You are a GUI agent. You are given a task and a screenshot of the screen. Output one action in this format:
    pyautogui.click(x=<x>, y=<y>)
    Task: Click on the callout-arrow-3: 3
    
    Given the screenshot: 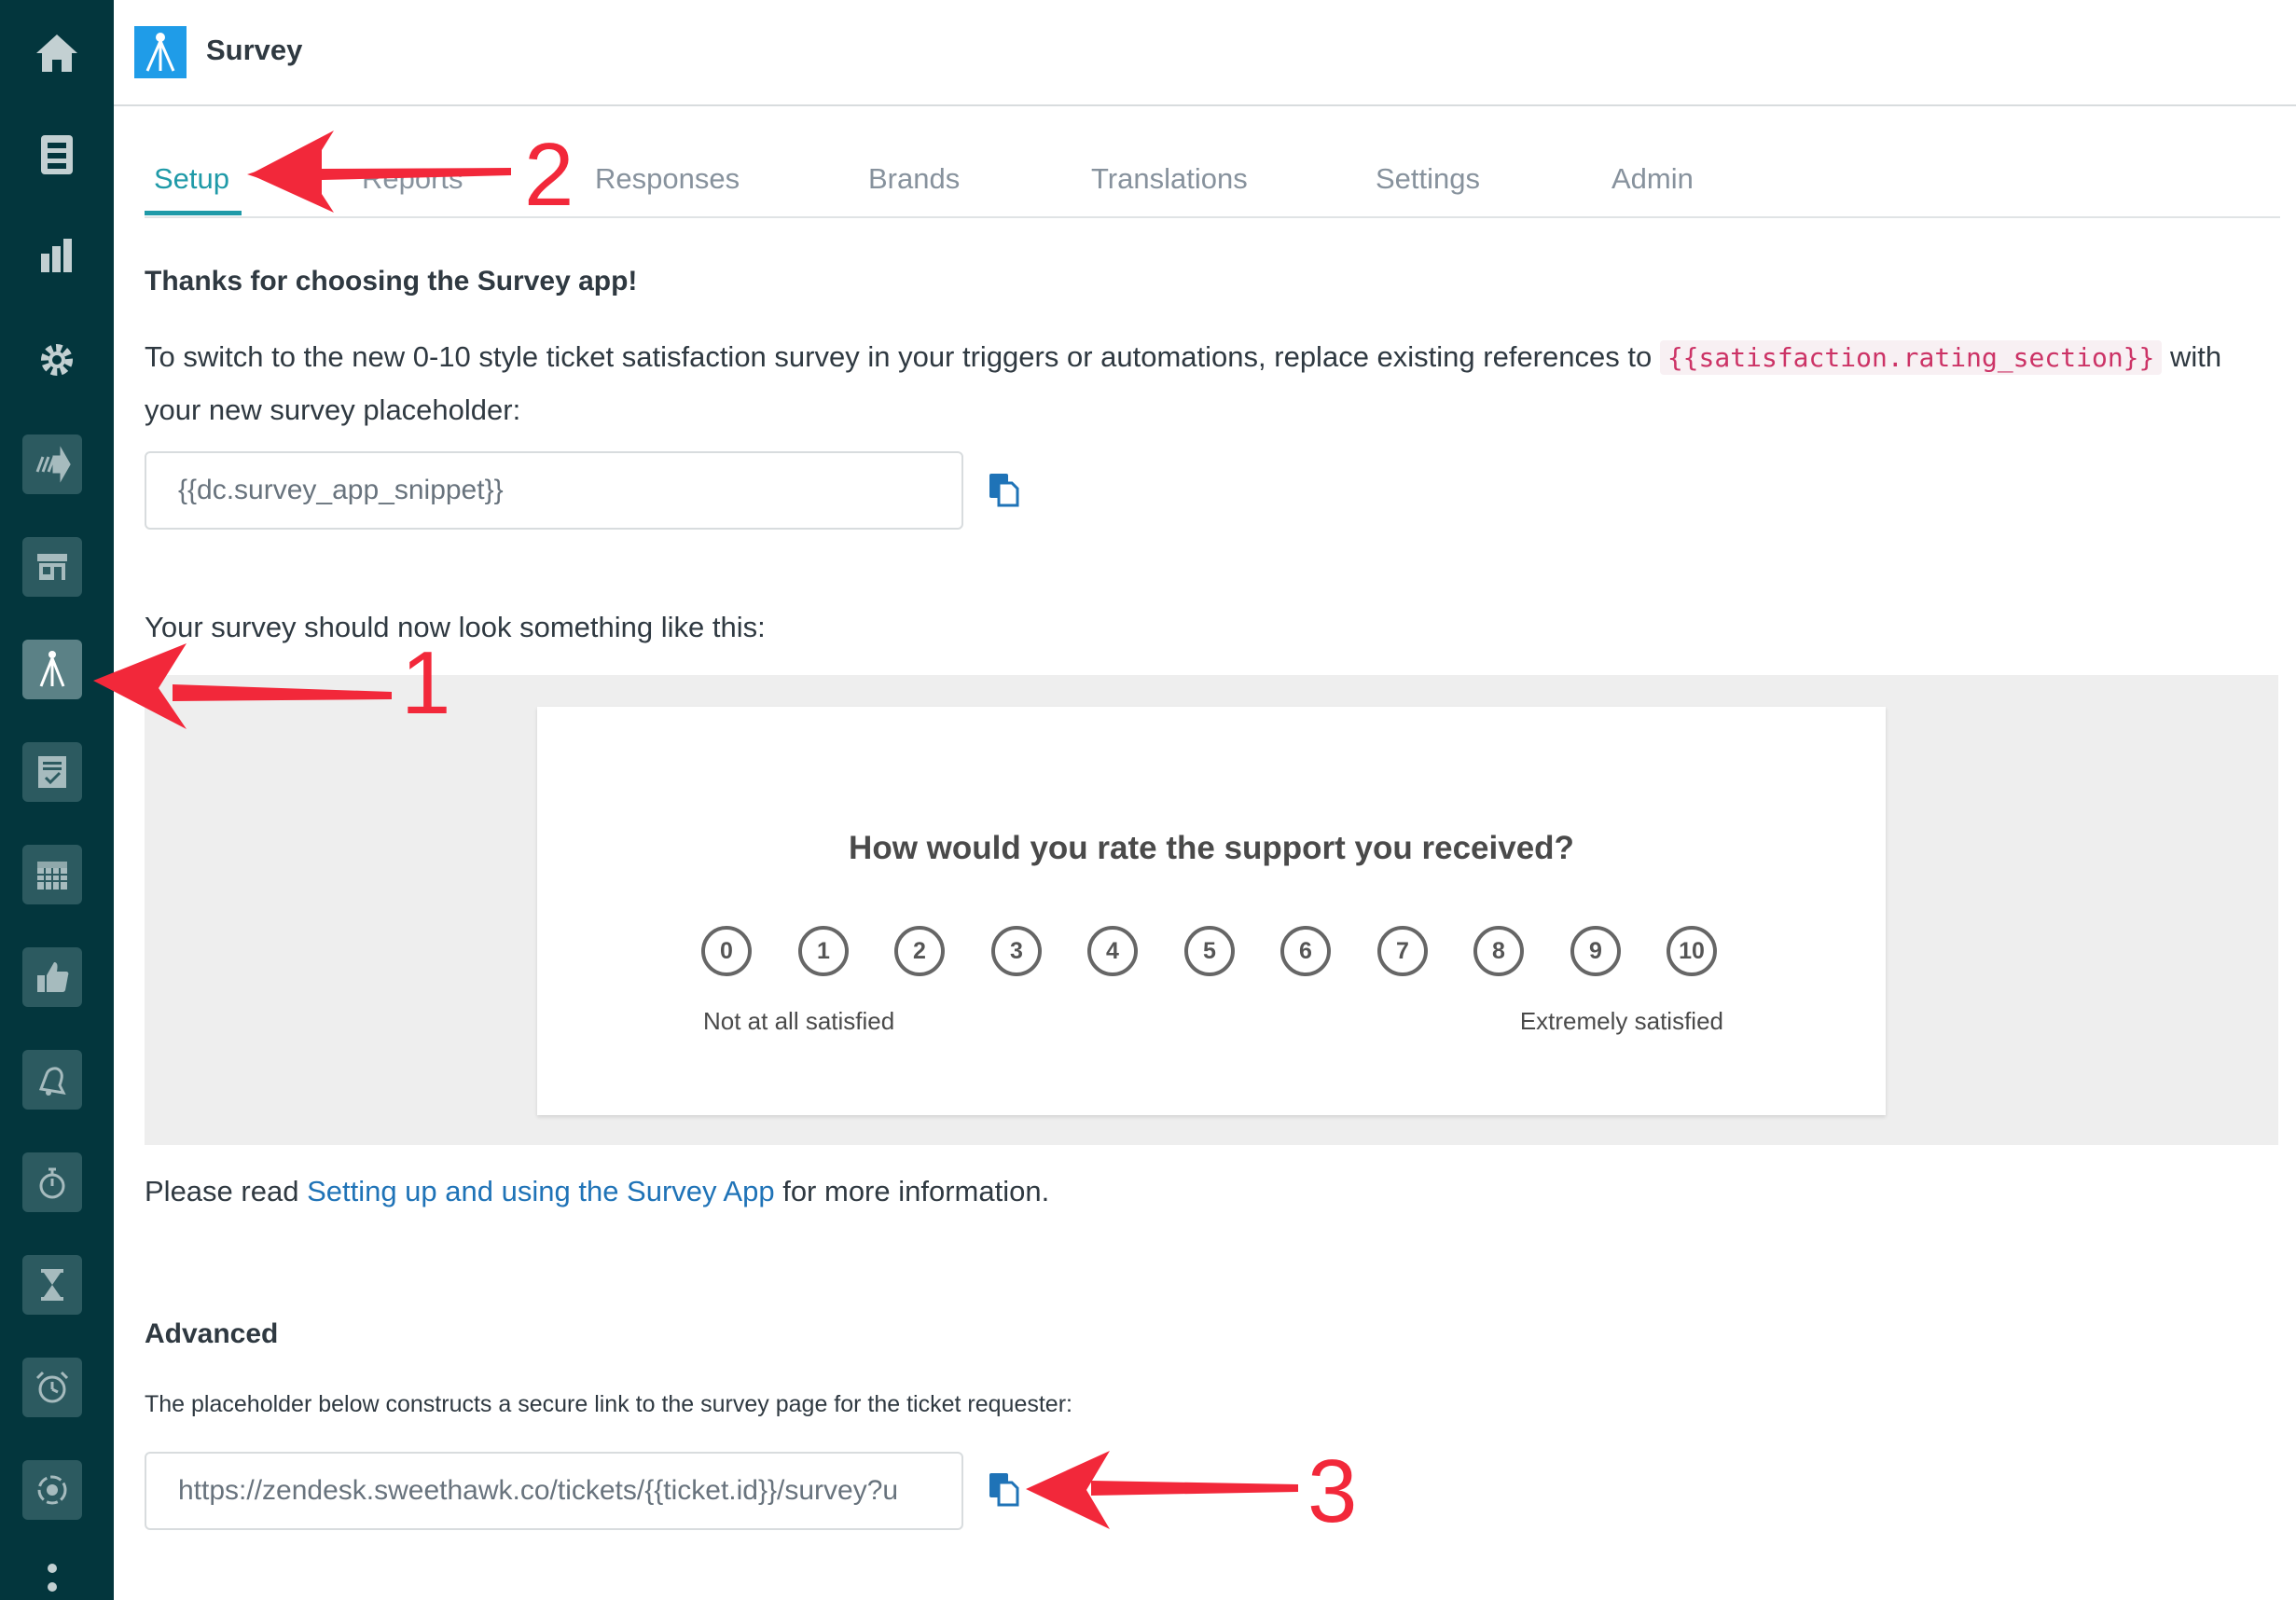 What is the action you would take?
    pyautogui.click(x=1191, y=1491)
    